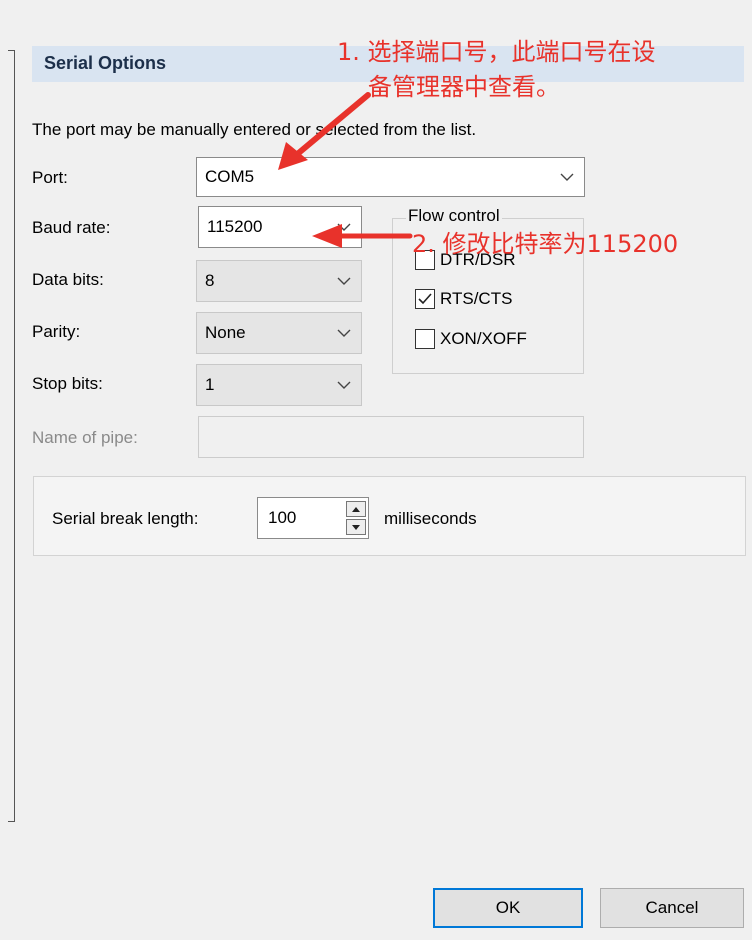 Image resolution: width=752 pixels, height=940 pixels. What do you see at coordinates (50, 177) in the screenshot?
I see `port-label: Port:` at bounding box center [50, 177].